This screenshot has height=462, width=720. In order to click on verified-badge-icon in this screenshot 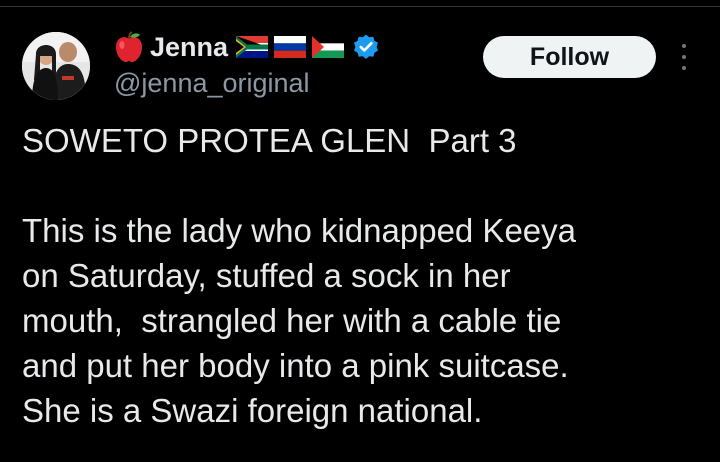, I will do `click(366, 47)`.